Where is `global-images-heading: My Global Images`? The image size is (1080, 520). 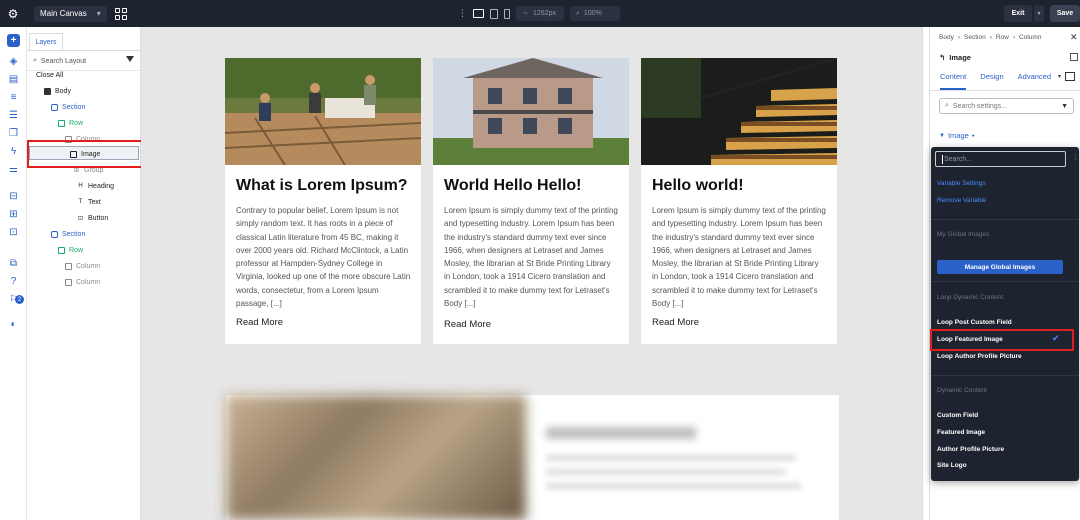 global-images-heading: My Global Images is located at coordinates (963, 234).